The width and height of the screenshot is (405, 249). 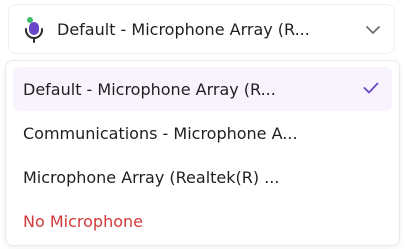 I want to click on microphone-icon, so click(x=34, y=30).